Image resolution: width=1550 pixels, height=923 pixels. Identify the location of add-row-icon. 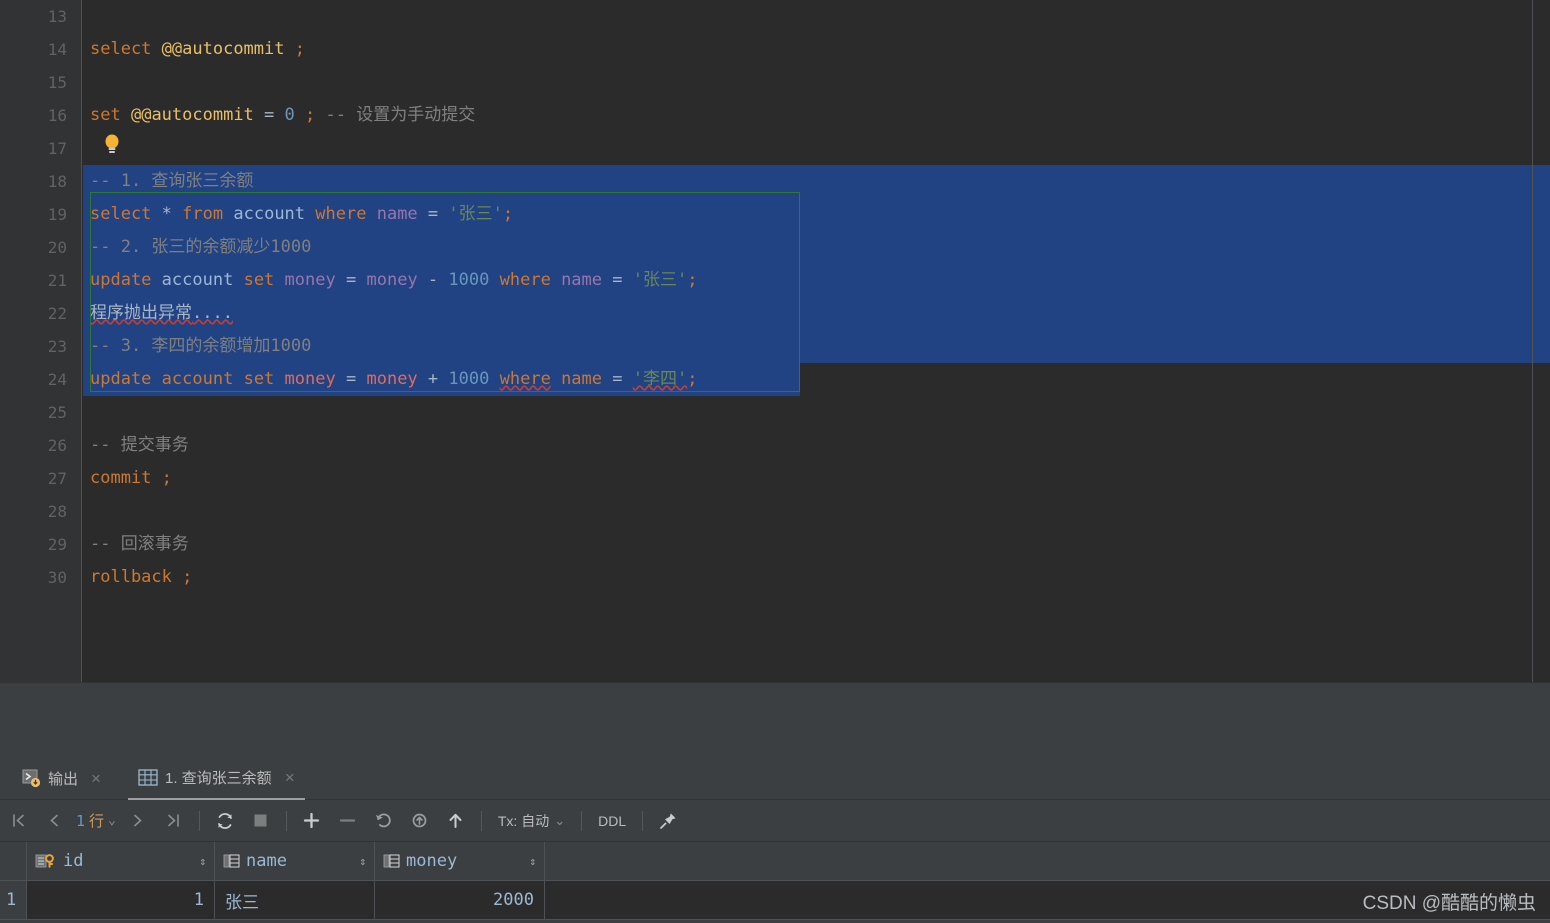
(312, 821).